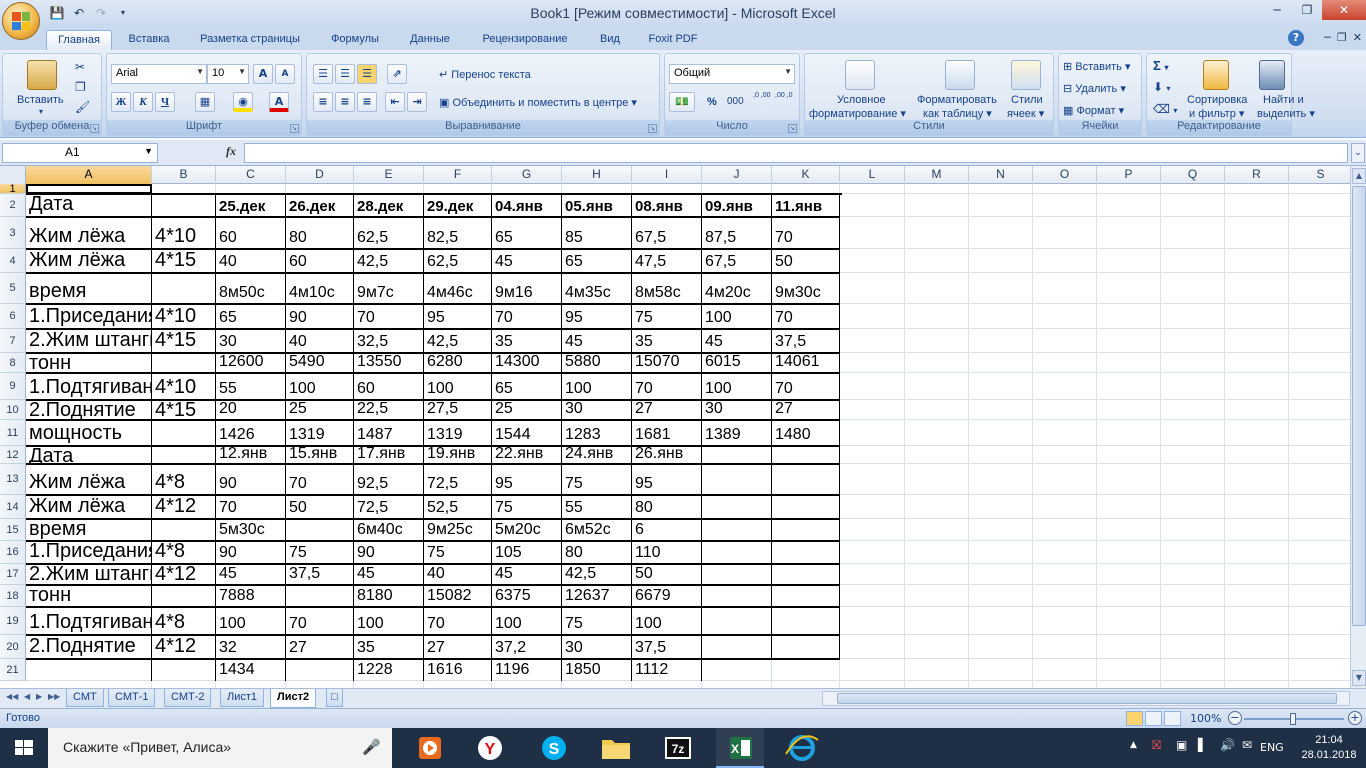 The width and height of the screenshot is (1366, 768). What do you see at coordinates (389, 341) in the screenshot?
I see `cell-e7: 32,5` at bounding box center [389, 341].